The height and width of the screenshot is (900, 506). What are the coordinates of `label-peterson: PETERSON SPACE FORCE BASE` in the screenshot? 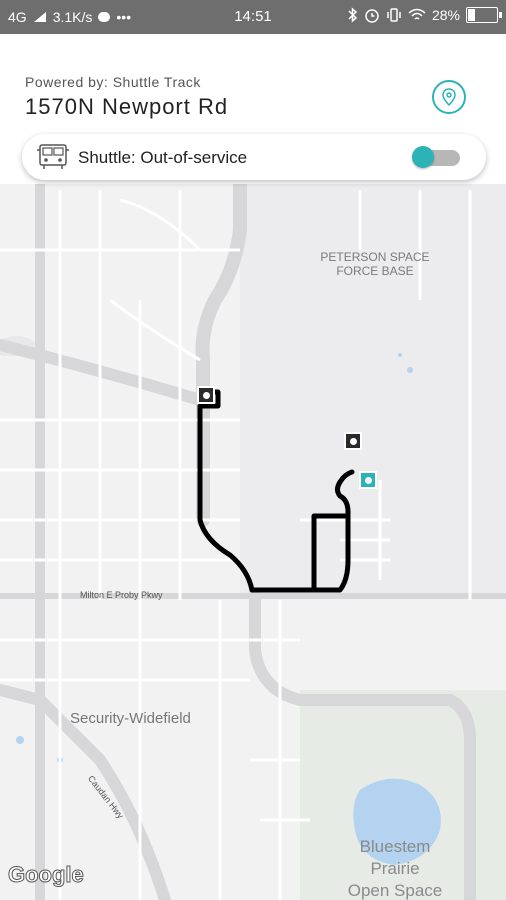 It's located at (375, 264).